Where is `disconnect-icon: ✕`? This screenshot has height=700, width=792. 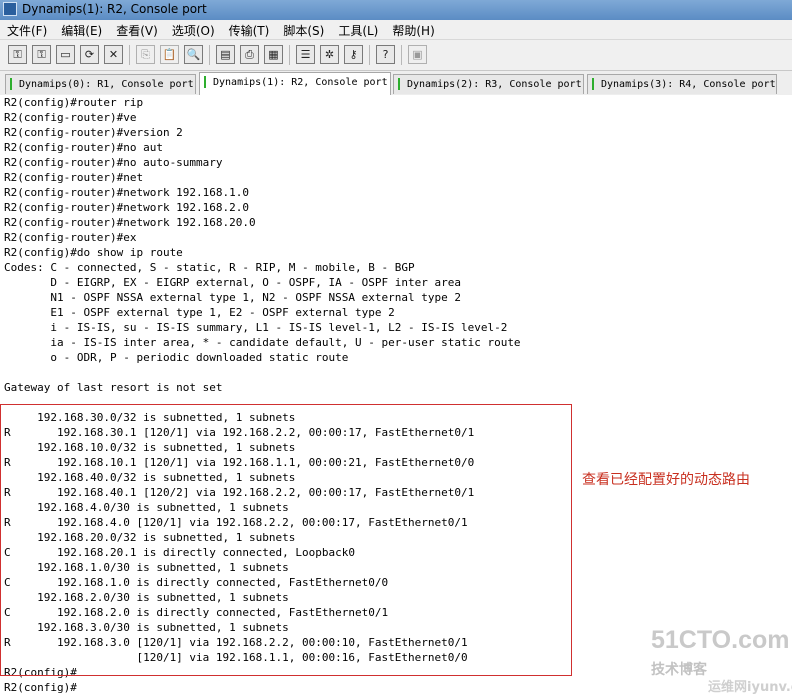 disconnect-icon: ✕ is located at coordinates (113, 54).